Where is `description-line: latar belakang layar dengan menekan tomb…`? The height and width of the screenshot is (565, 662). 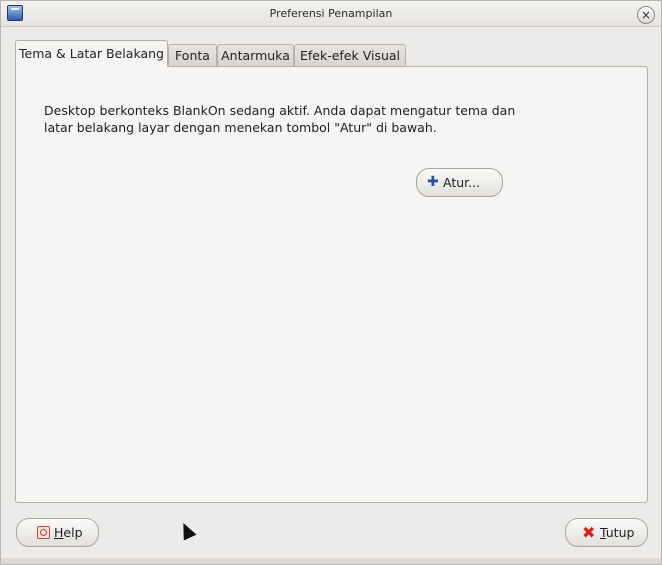 description-line: latar belakang layar dengan menekan tomb… is located at coordinates (240, 127).